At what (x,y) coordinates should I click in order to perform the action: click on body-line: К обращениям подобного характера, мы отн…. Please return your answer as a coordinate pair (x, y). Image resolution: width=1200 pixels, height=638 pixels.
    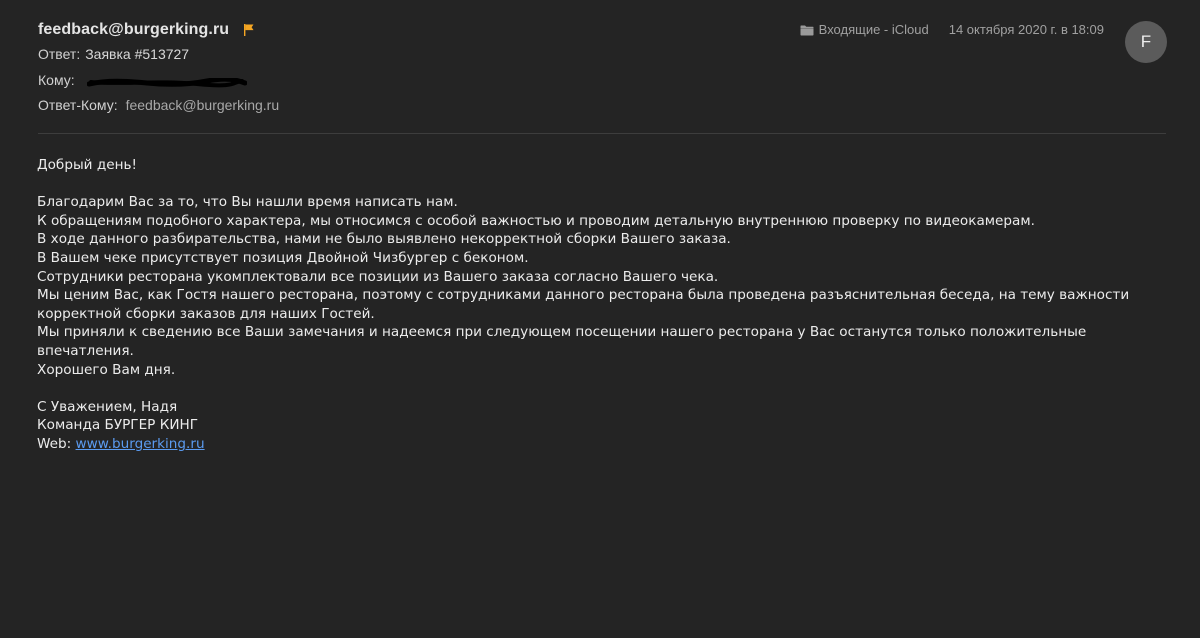
    Looking at the image, I should click on (536, 220).